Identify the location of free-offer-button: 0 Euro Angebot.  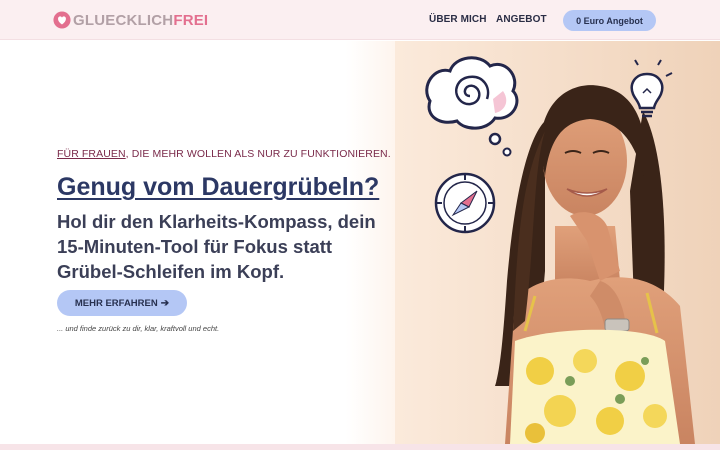
(609, 20).